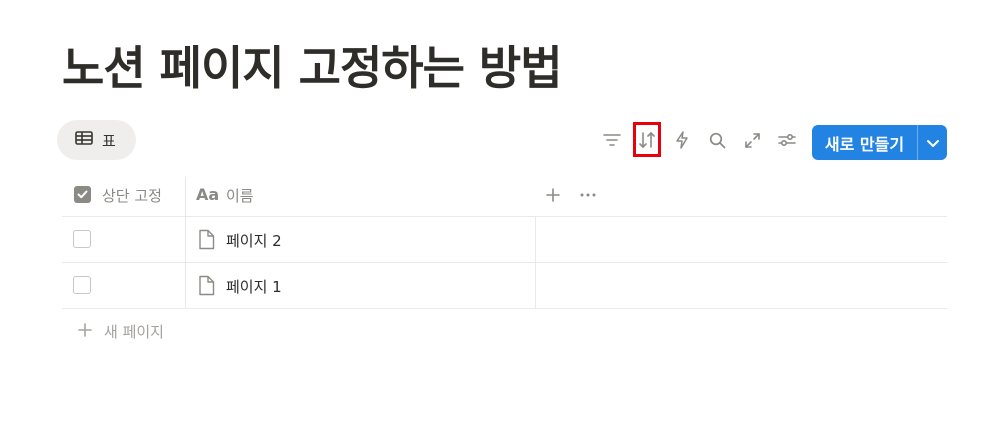  I want to click on new-button-label: 새로 만들기, so click(864, 142).